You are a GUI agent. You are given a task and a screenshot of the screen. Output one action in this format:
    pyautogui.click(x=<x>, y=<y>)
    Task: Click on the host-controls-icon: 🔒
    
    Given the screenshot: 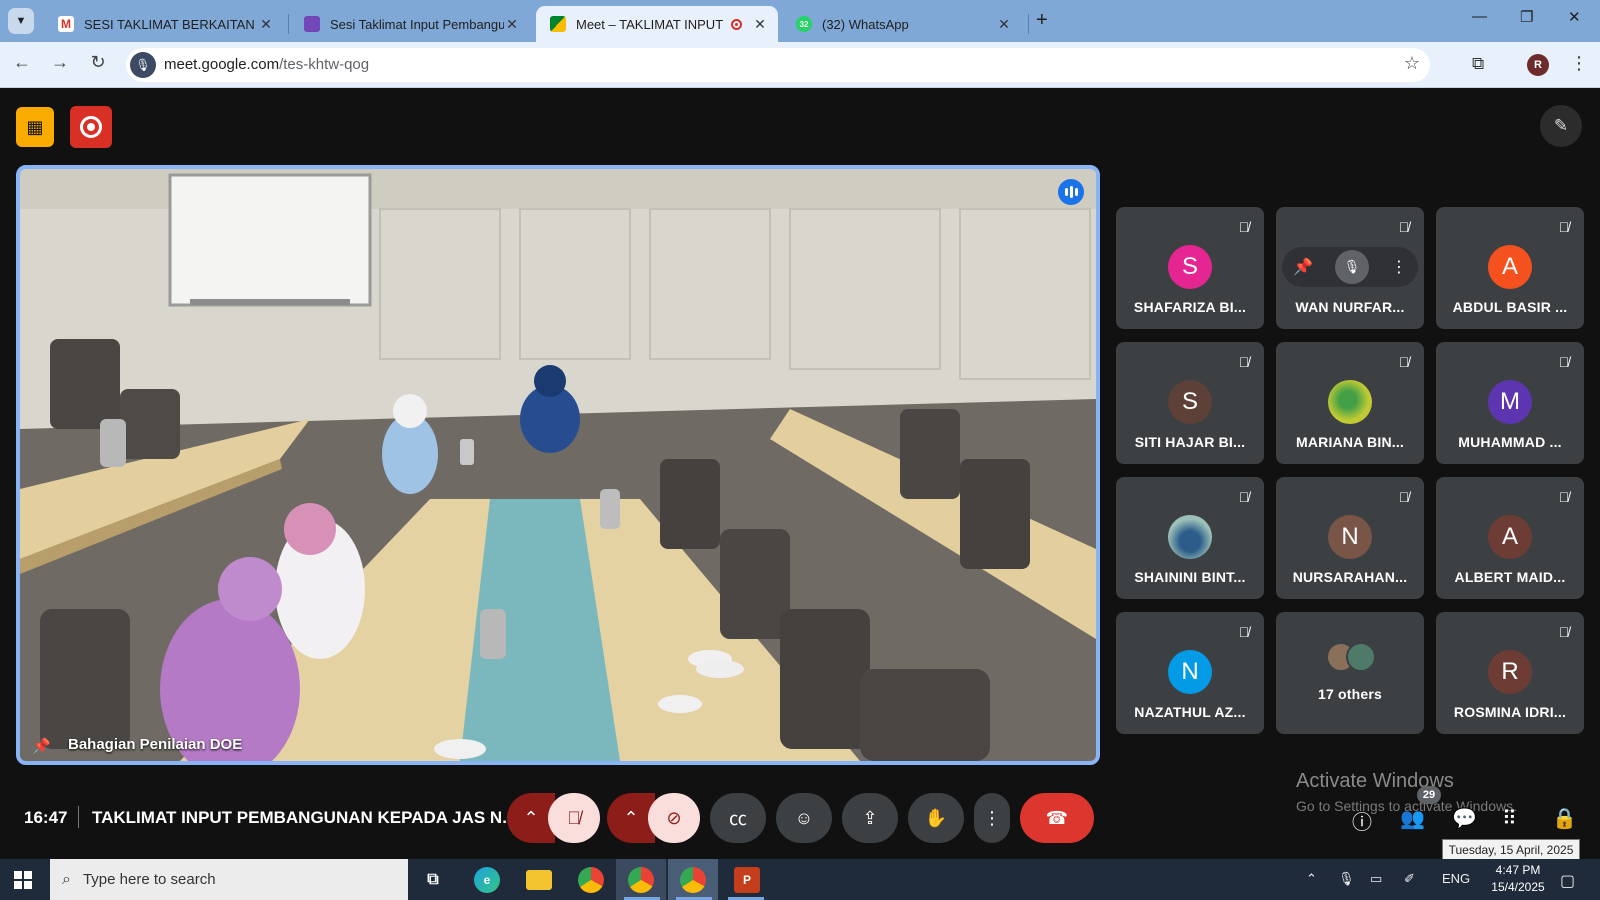 What is the action you would take?
    pyautogui.click(x=1564, y=818)
    